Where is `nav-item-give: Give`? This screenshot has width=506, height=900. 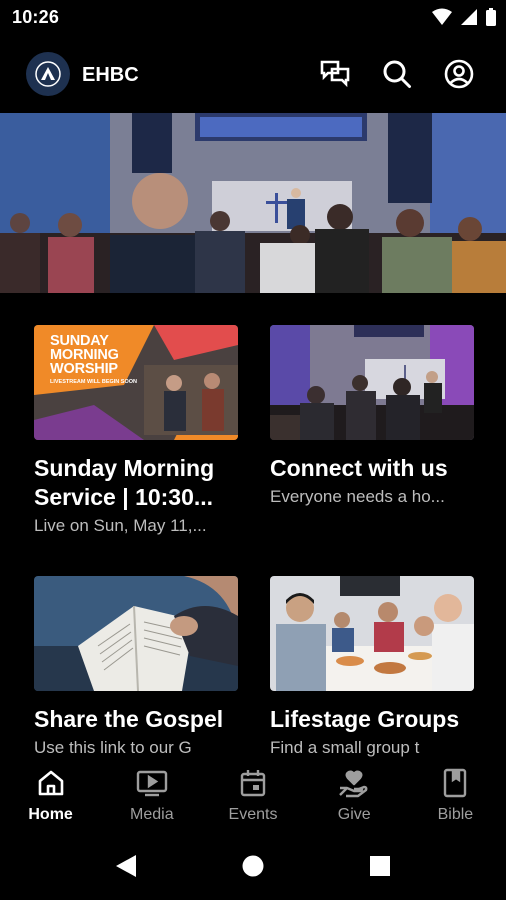 nav-item-give: Give is located at coordinates (354, 798).